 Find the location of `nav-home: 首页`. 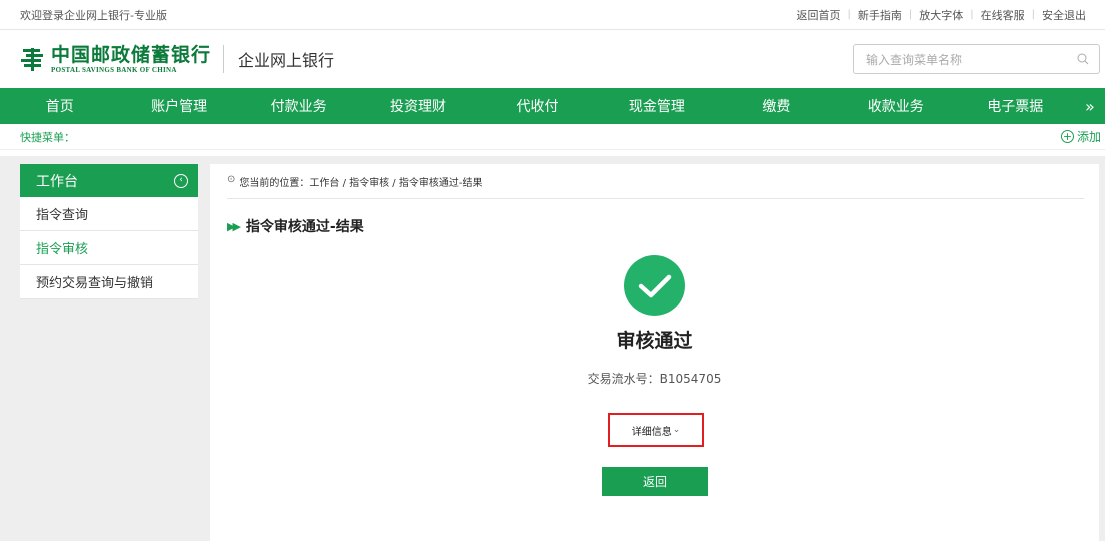

nav-home: 首页 is located at coordinates (59, 106).